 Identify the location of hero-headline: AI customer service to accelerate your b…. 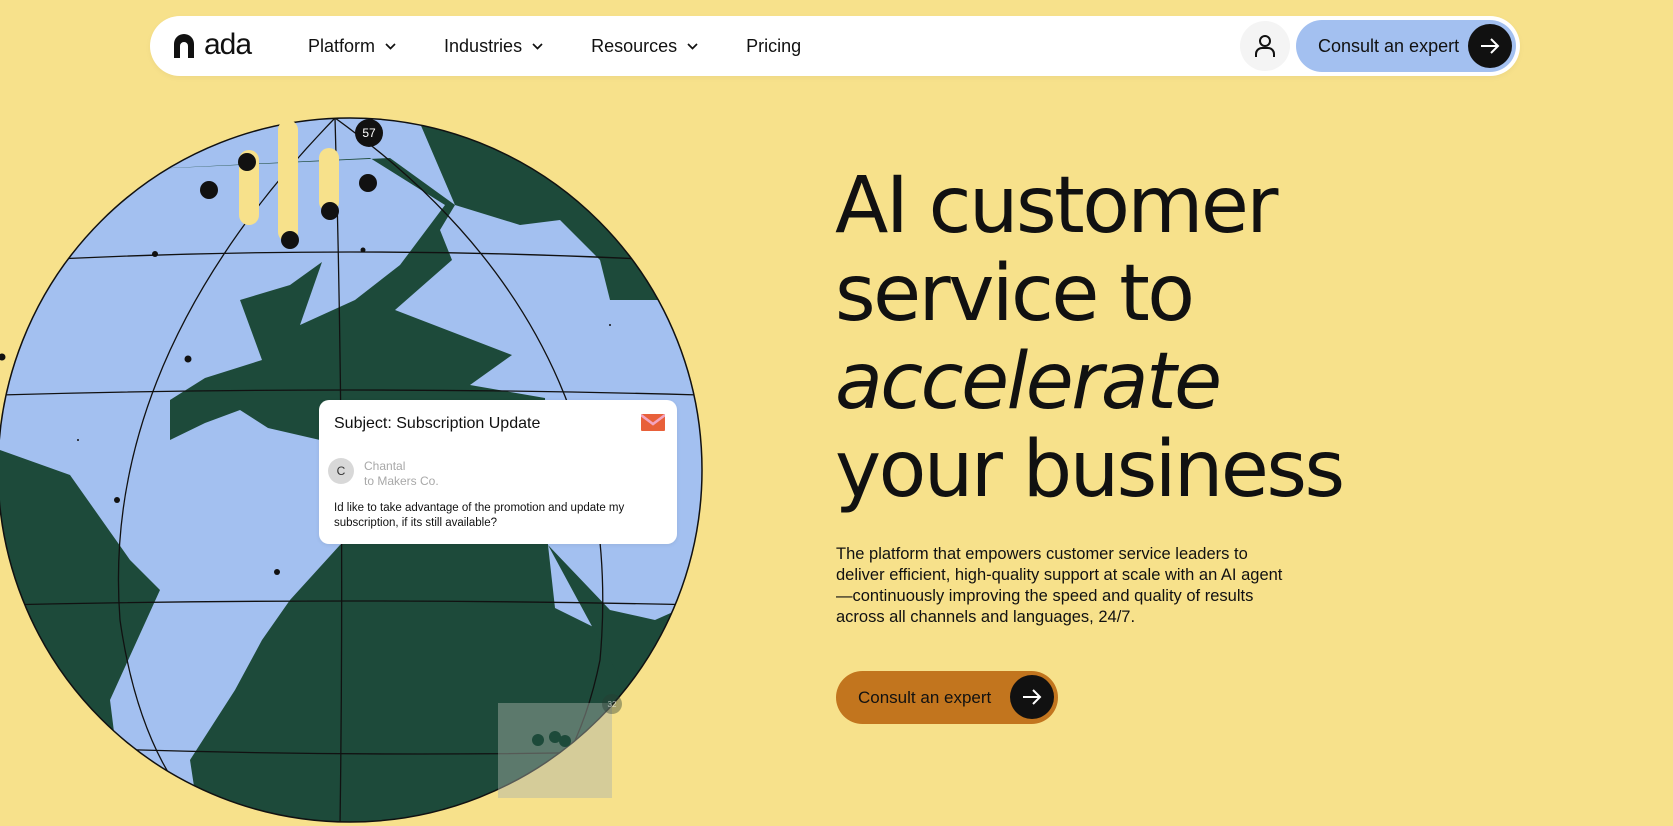
(1090, 338).